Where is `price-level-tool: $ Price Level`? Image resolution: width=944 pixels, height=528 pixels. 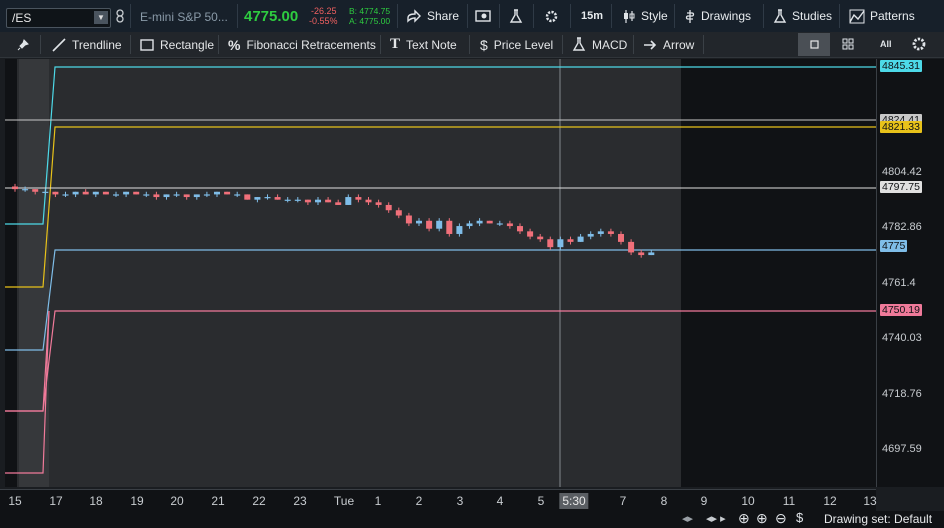 price-level-tool: $ Price Level is located at coordinates (516, 44).